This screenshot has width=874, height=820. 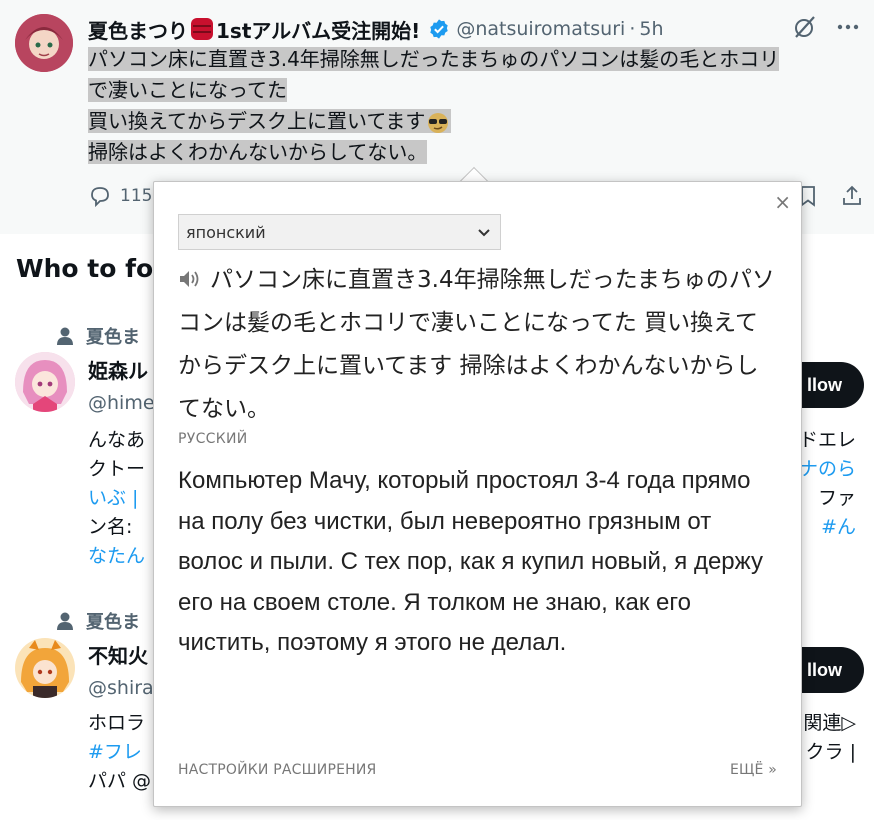 I want to click on suggestion-bio-right: 関連▷ クラ |, so click(x=829, y=738).